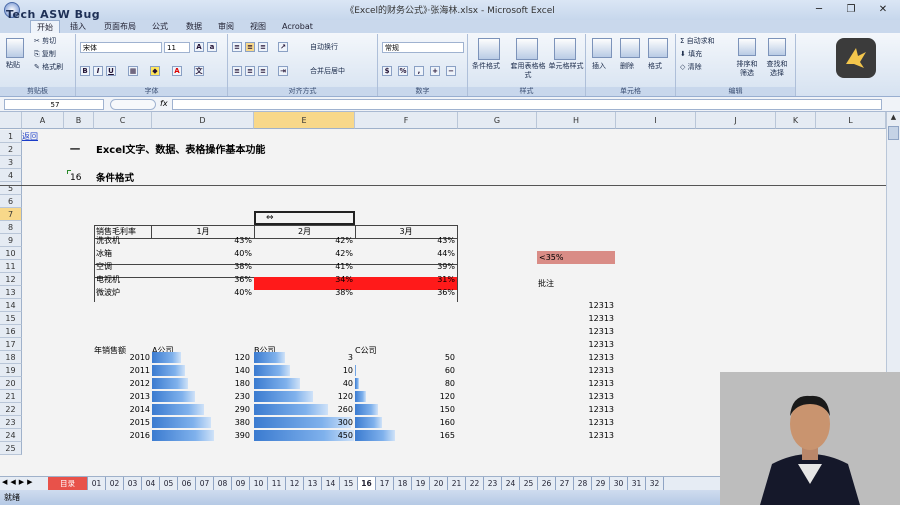  What do you see at coordinates (547, 483) in the screenshot?
I see `sheet-tab-26: 26` at bounding box center [547, 483].